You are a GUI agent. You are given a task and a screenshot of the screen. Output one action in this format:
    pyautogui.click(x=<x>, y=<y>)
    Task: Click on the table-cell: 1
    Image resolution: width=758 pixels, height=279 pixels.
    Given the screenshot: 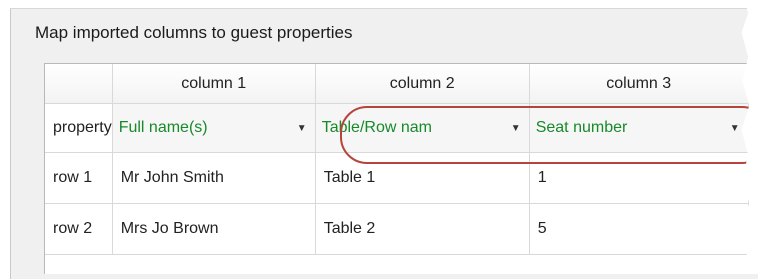 What is the action you would take?
    pyautogui.click(x=639, y=178)
    